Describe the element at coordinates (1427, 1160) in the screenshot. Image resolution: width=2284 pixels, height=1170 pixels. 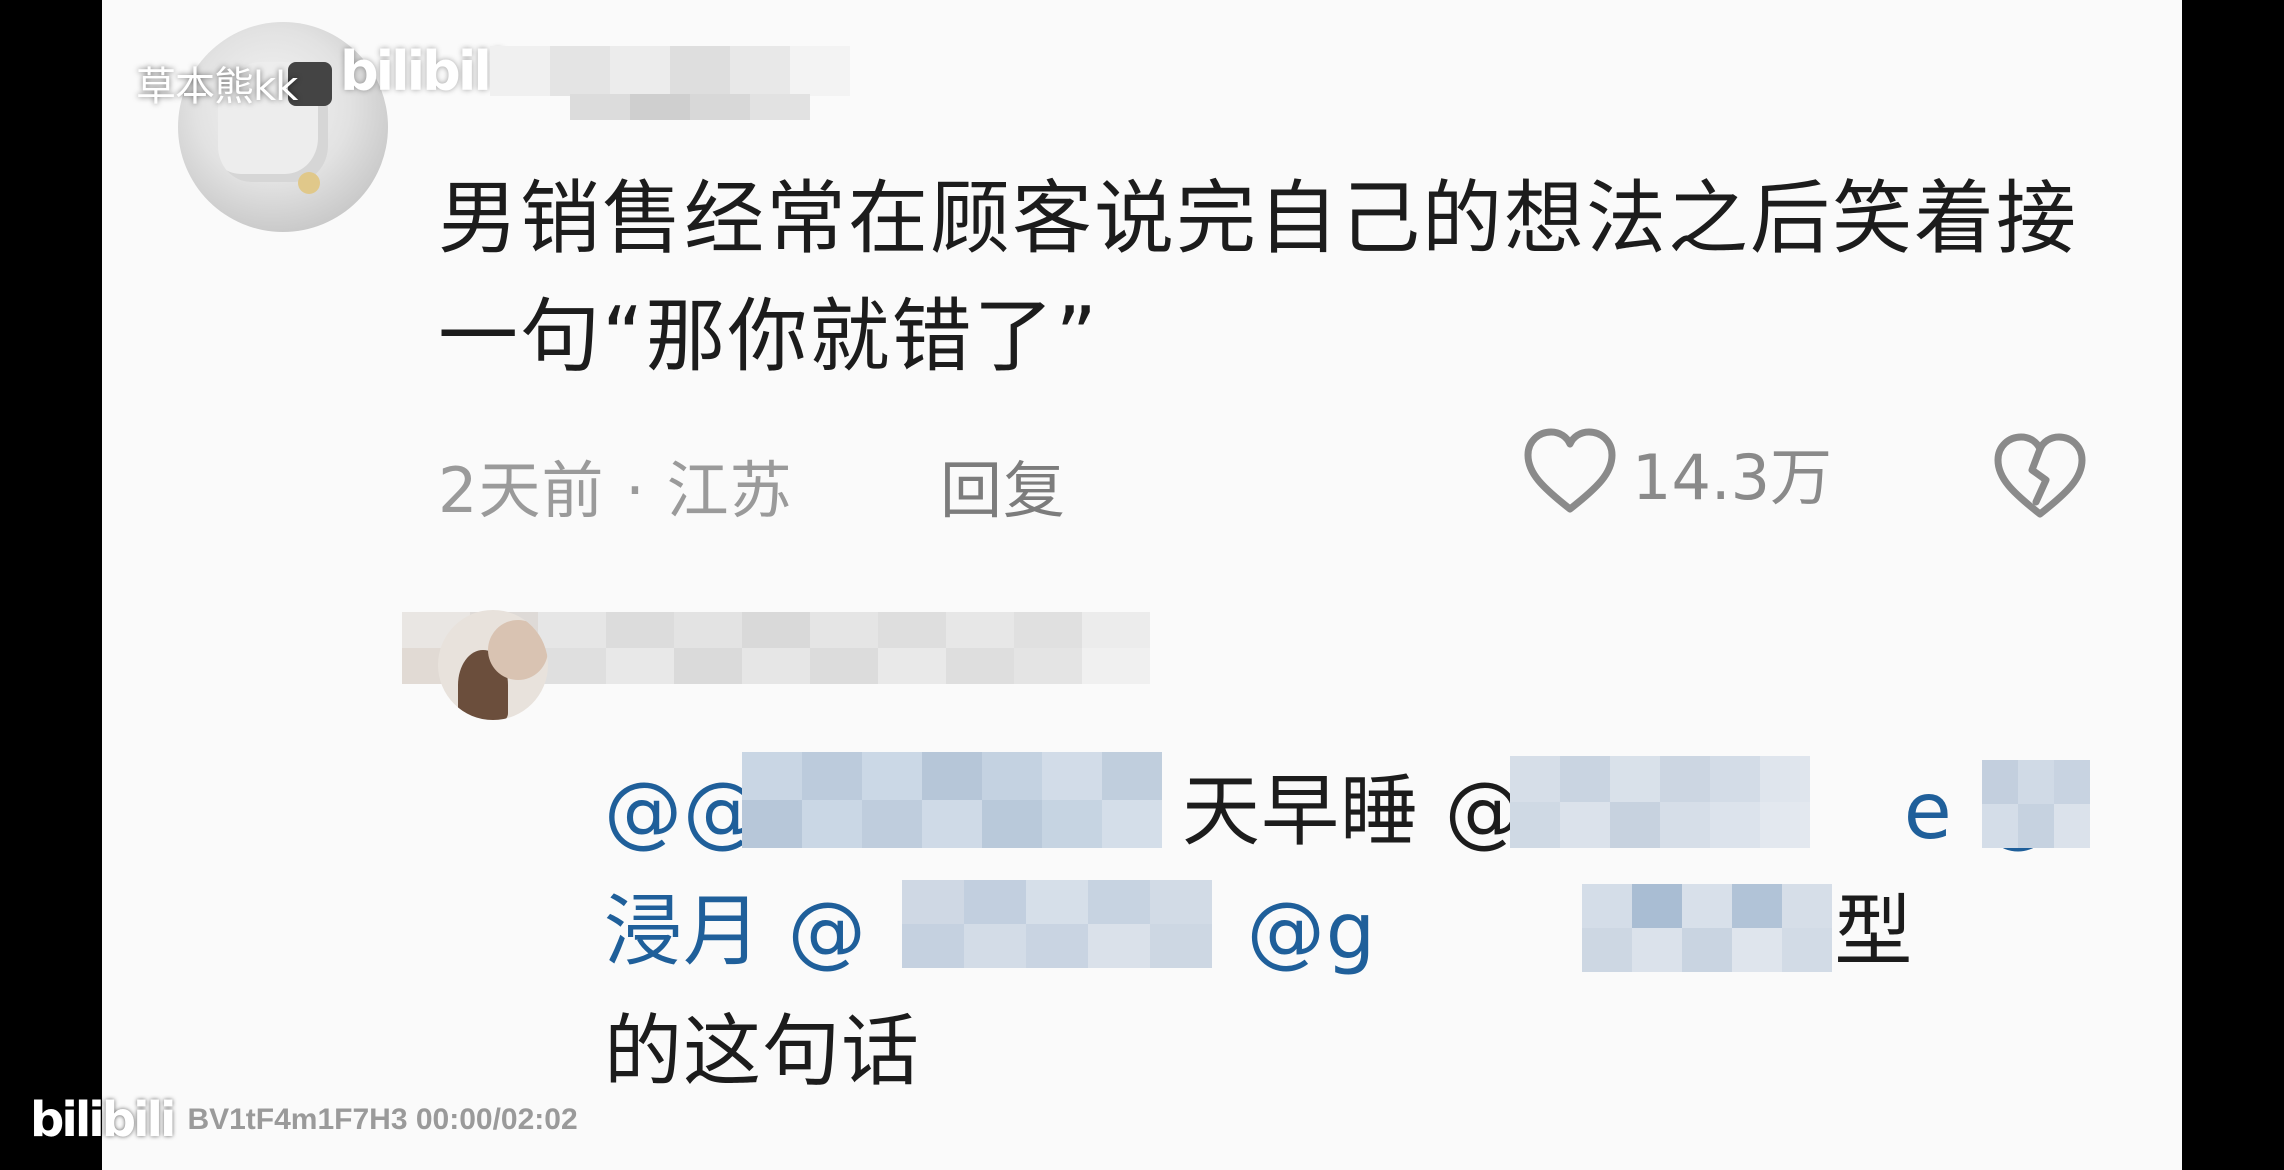
I see `next-comment-partial` at that location.